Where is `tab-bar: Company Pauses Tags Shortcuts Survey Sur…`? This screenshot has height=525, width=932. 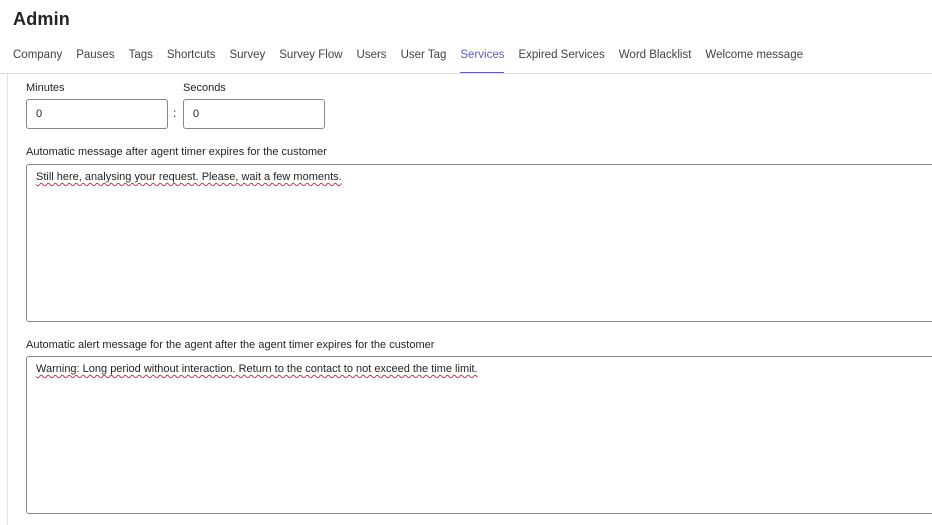 tab-bar: Company Pauses Tags Shortcuts Survey Sur… is located at coordinates (415, 60).